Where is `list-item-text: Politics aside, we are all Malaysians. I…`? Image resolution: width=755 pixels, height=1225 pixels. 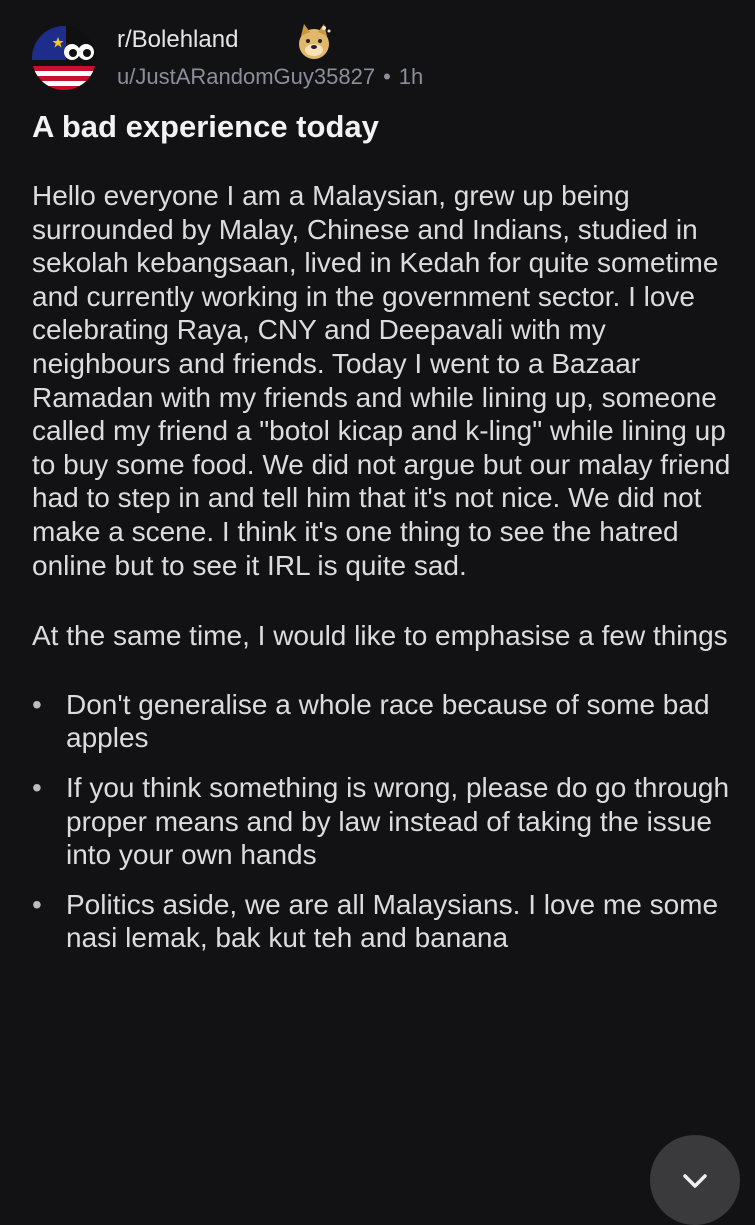 list-item-text: Politics aside, we are all Malaysians. I… is located at coordinates (392, 921).